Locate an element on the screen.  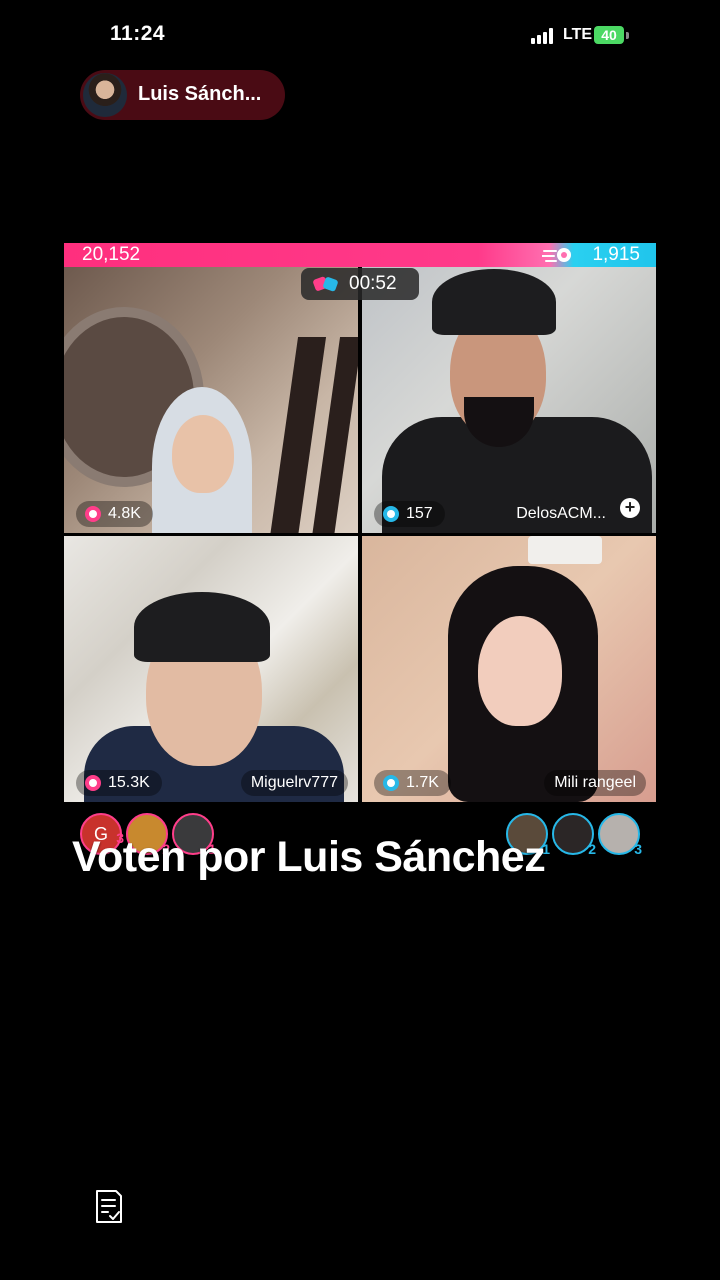
left-team-score: 20,152 is located at coordinates (111, 254).